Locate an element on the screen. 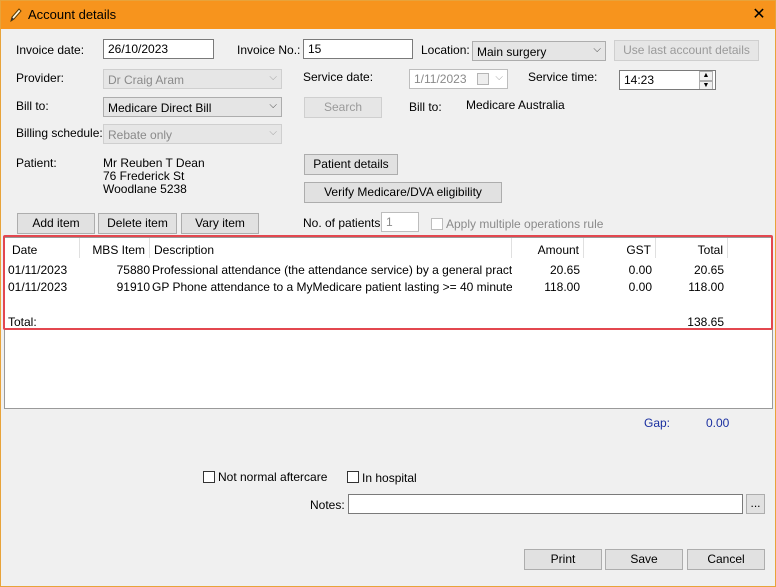 The height and width of the screenshot is (587, 776). total-value: 138.65 is located at coordinates (705, 322).